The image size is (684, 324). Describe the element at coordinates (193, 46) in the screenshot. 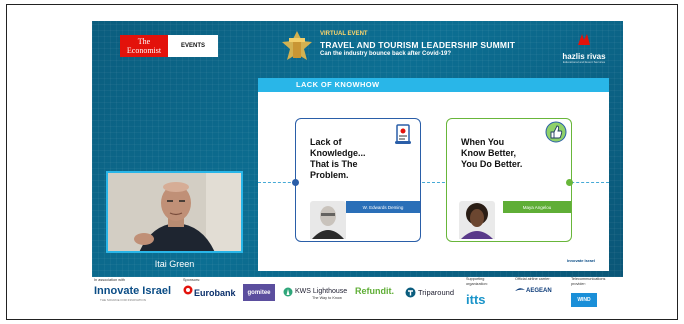

I see `events-label: EVENTS` at that location.